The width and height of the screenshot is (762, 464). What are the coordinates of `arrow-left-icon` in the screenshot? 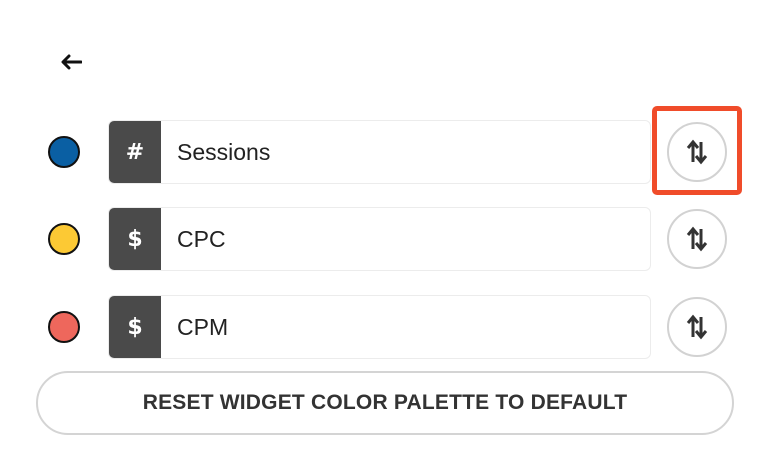 It's located at (71, 62).